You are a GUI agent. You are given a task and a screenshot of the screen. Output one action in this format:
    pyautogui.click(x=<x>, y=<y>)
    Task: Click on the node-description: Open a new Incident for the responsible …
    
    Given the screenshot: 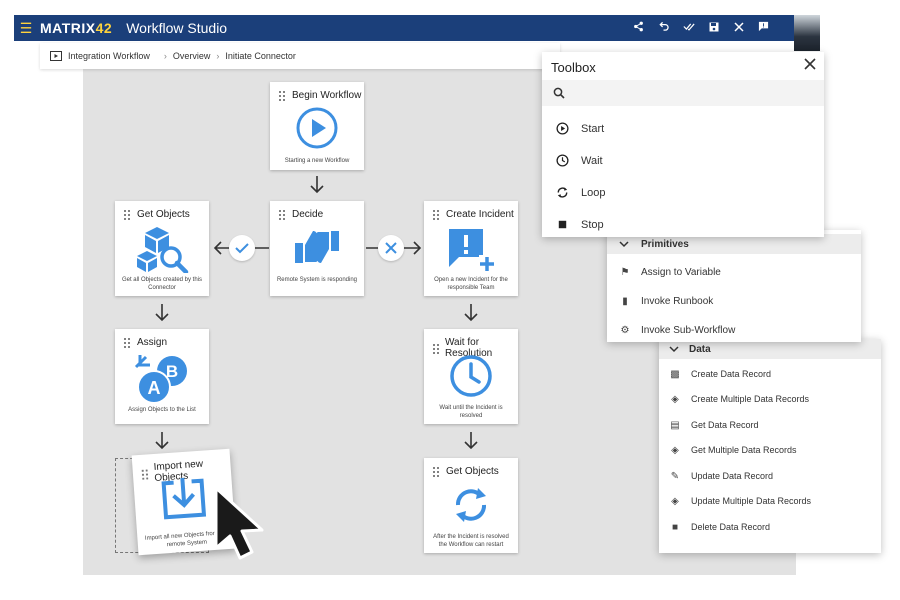 What is the action you would take?
    pyautogui.click(x=471, y=284)
    